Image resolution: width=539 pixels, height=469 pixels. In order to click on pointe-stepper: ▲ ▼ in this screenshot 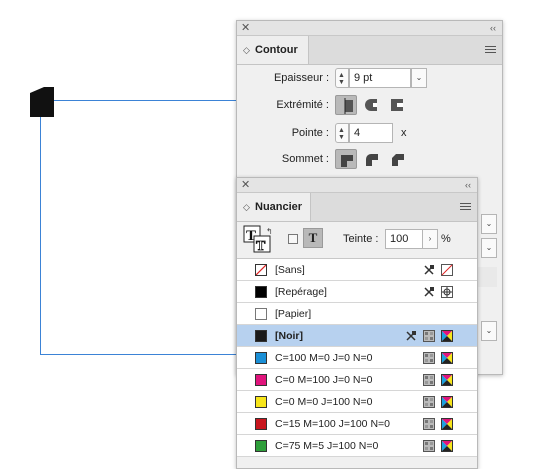, I will do `click(342, 133)`.